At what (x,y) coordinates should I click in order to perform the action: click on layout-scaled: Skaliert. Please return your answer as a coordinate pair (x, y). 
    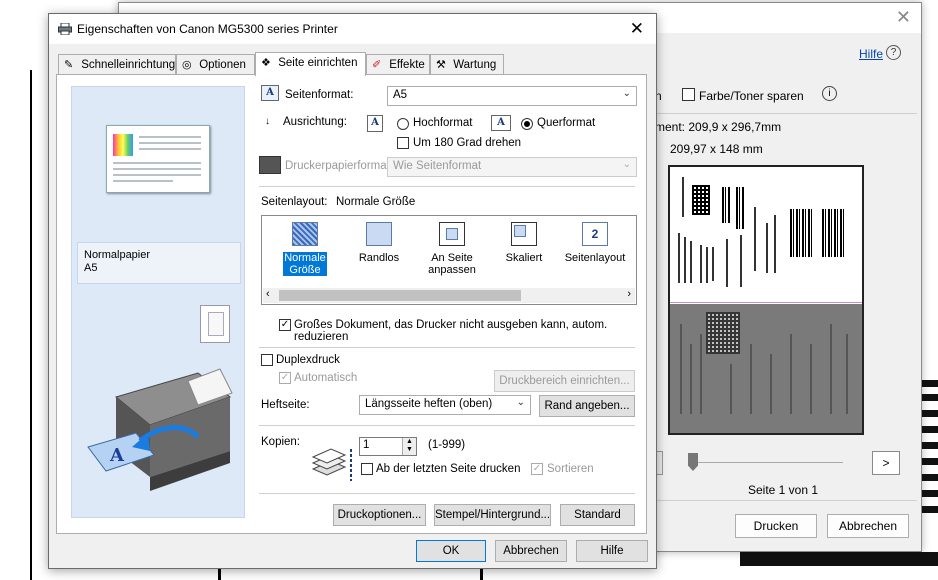
    Looking at the image, I should click on (524, 243).